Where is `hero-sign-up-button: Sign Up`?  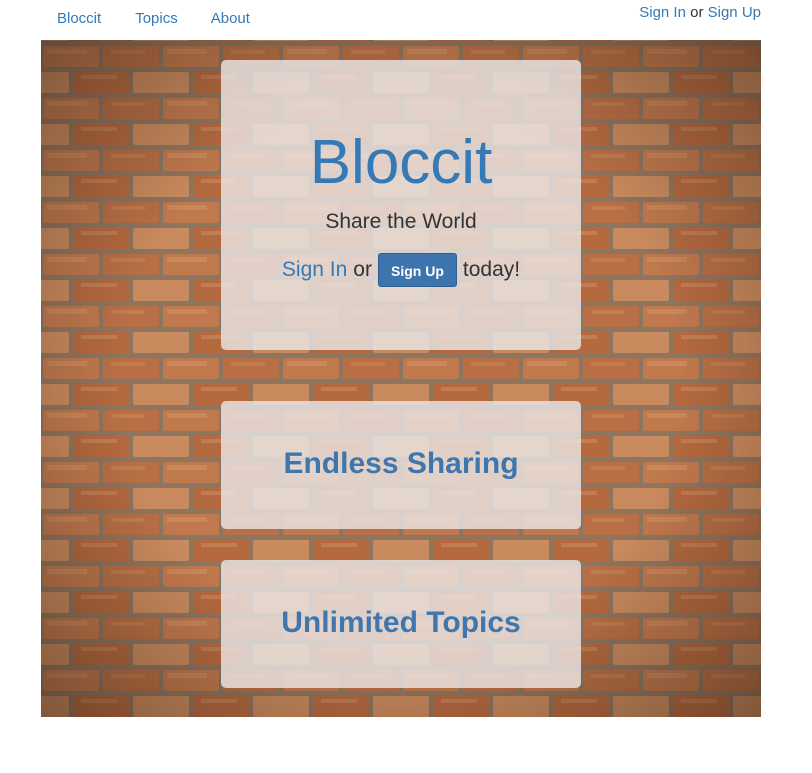 hero-sign-up-button: Sign Up is located at coordinates (417, 270).